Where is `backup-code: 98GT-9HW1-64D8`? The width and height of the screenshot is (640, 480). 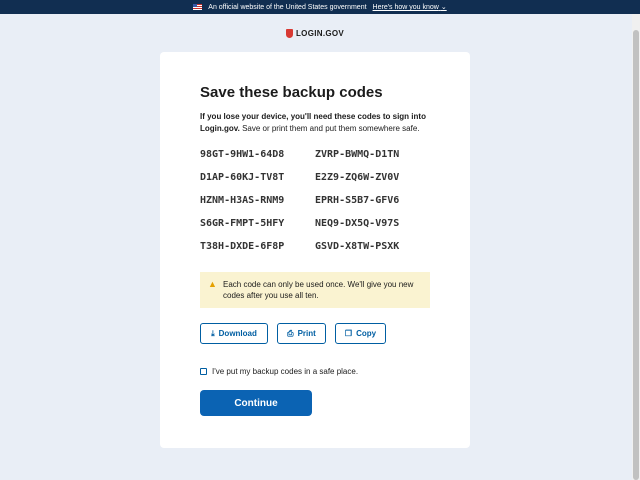
backup-code: 98GT-9HW1-64D8 is located at coordinates (242, 154).